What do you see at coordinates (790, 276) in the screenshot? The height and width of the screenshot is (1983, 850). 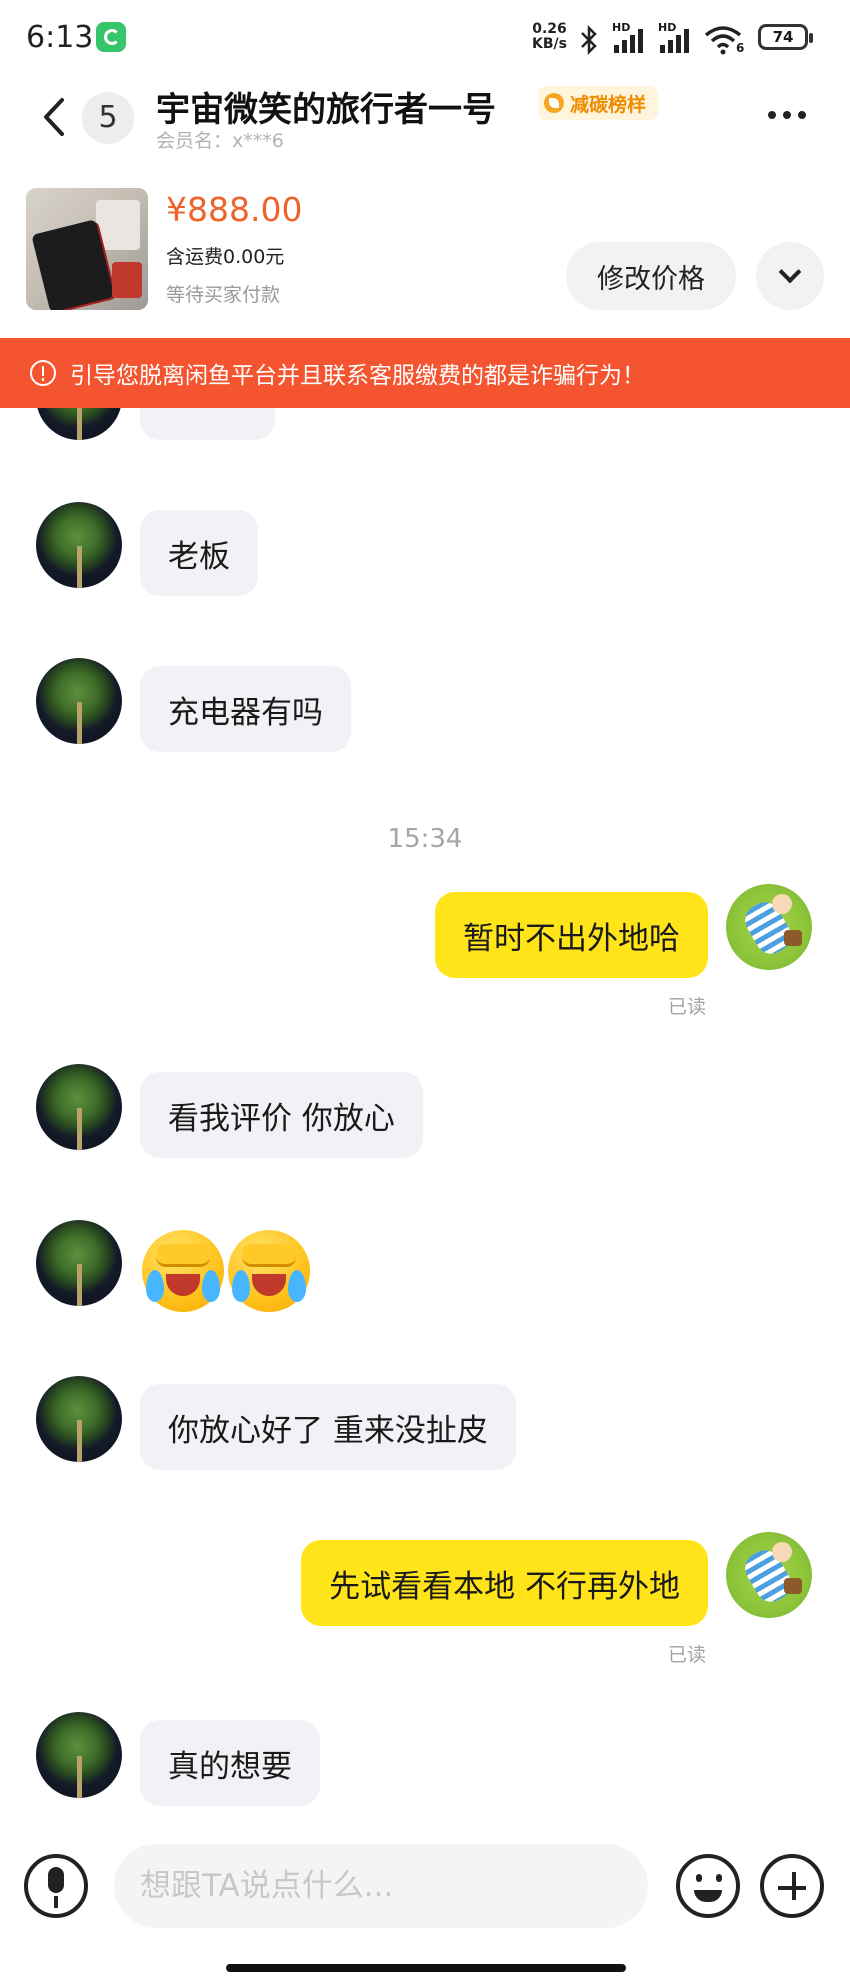 I see `chevron-down-icon` at bounding box center [790, 276].